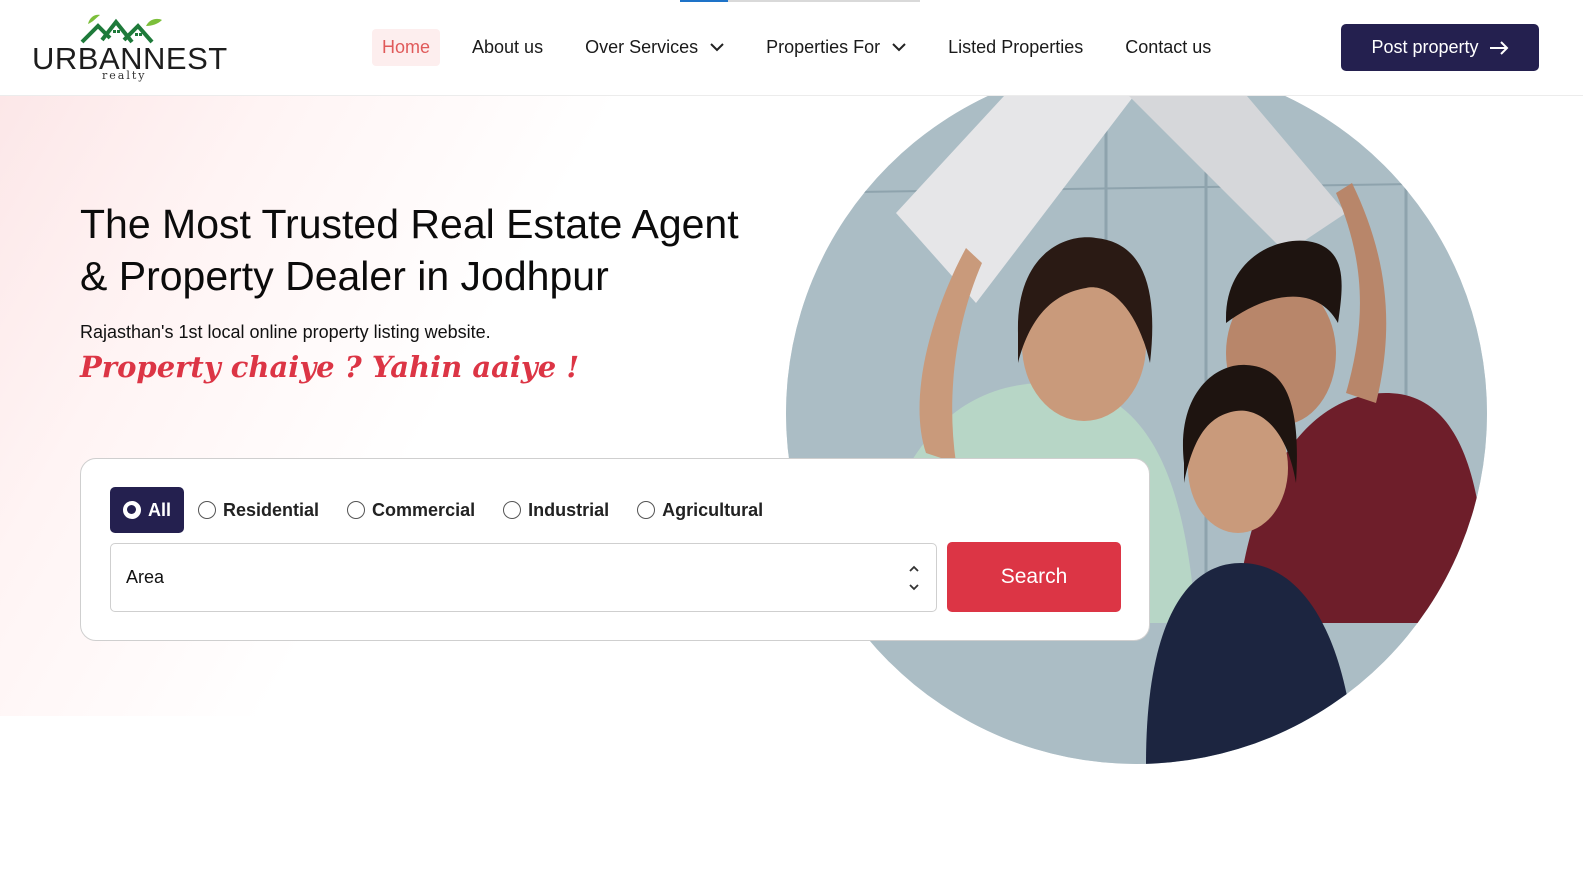 This screenshot has height=895, width=1583. I want to click on type-label: Industrial, so click(569, 509).